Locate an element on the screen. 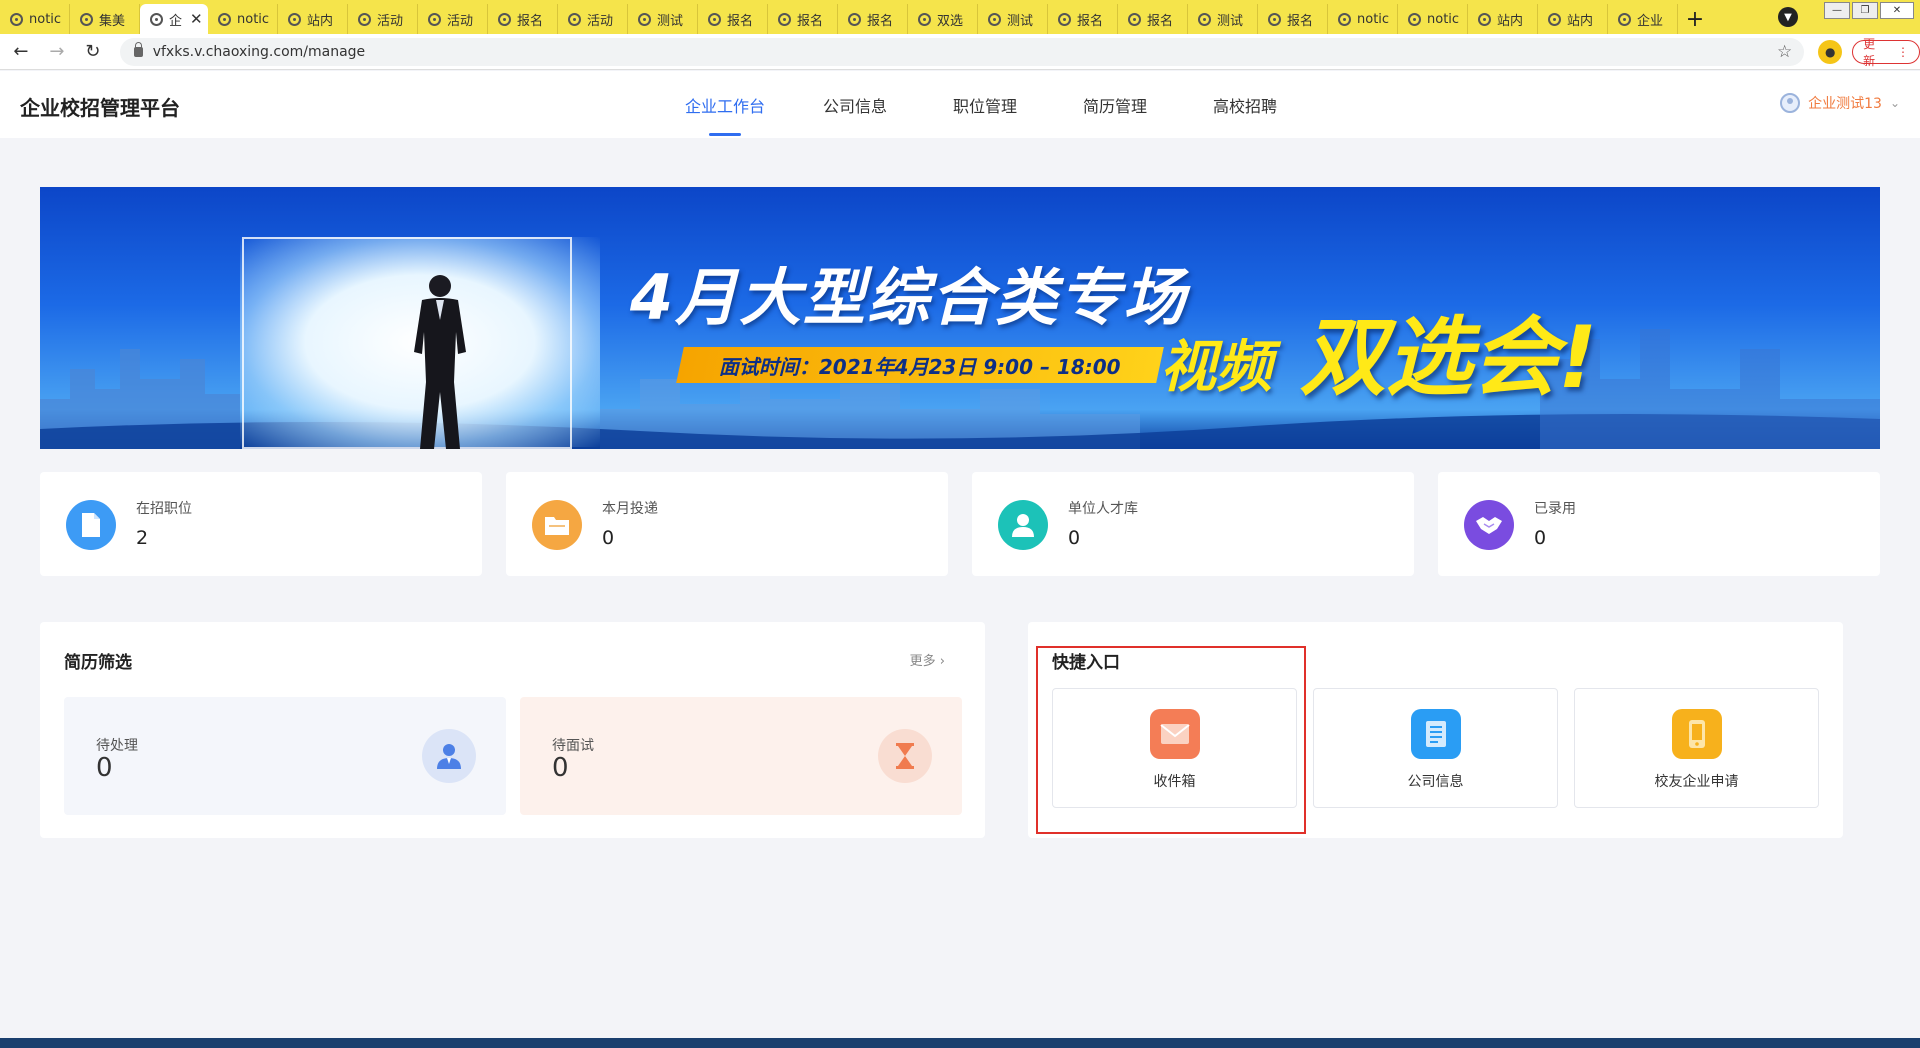 This screenshot has height=1048, width=1920. phone-icon is located at coordinates (1696, 734).